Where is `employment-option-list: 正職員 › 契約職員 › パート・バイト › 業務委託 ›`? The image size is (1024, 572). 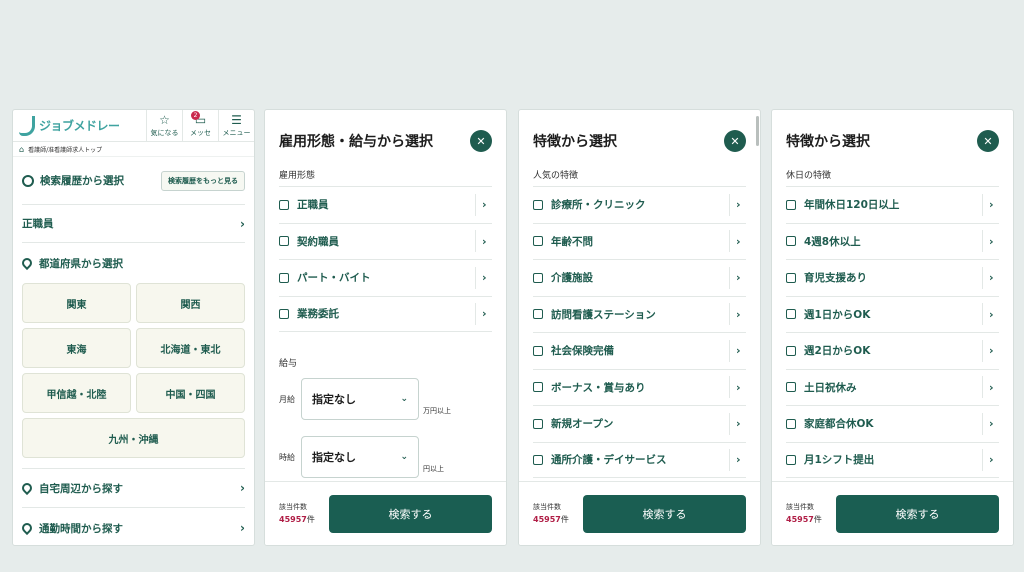 employment-option-list: 正職員 › 契約職員 › パート・バイト › 業務委託 › is located at coordinates (385, 259).